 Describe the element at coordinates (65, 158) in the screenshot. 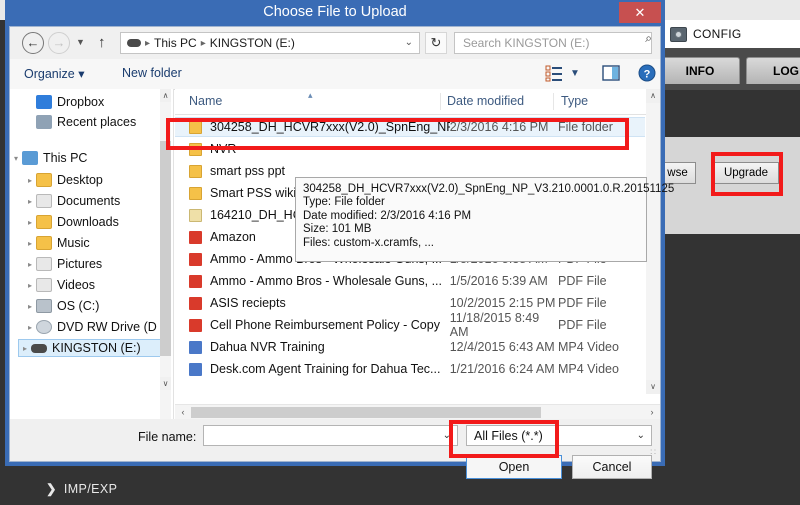

I see `sidebar-item-label: This PC` at that location.